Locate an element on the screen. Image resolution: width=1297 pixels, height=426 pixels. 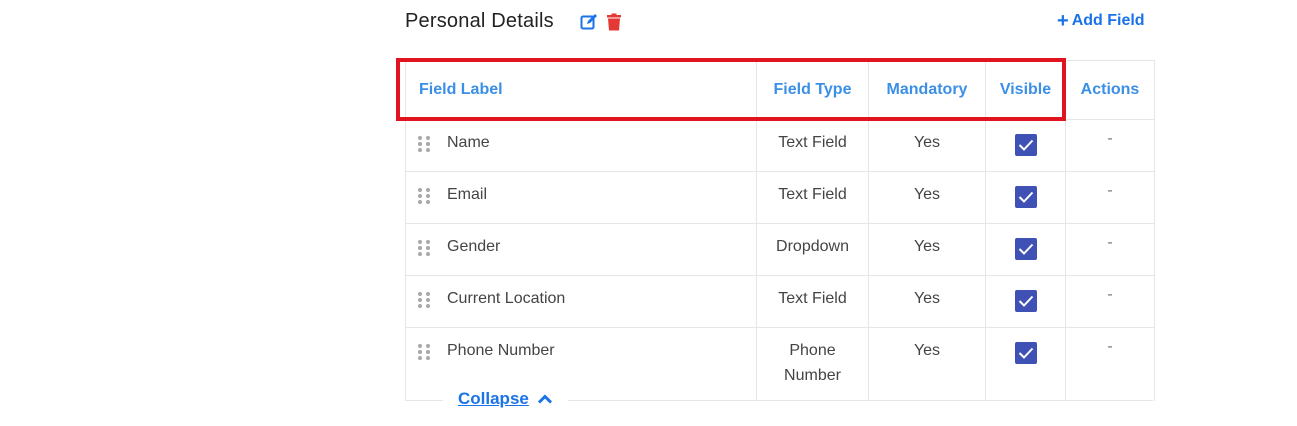
collapse-label: Collapse is located at coordinates (493, 398).